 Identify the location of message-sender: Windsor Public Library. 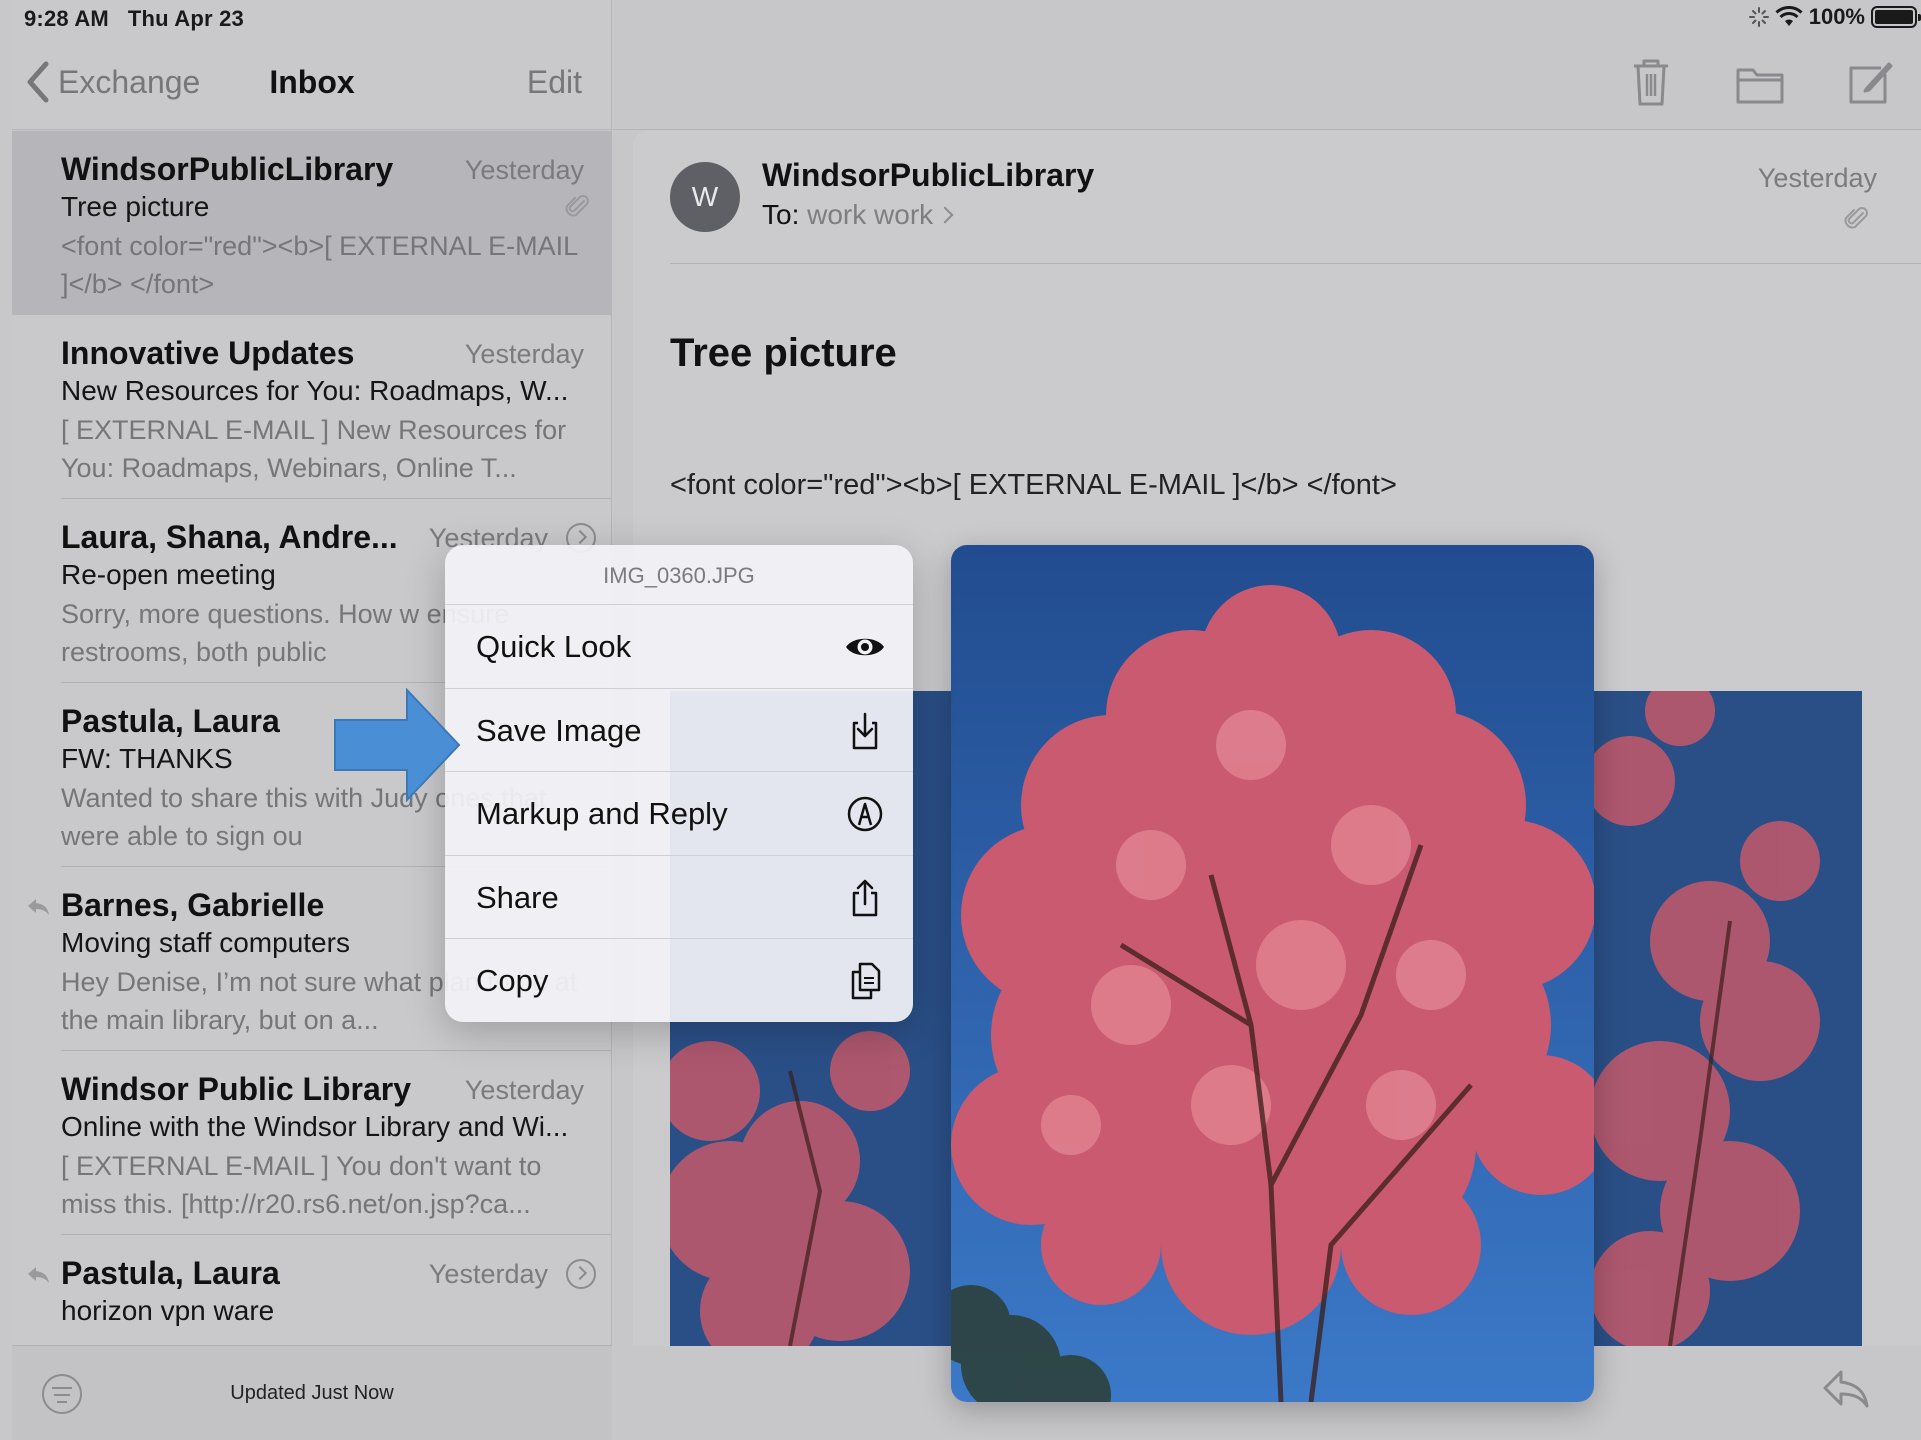
(236, 1089).